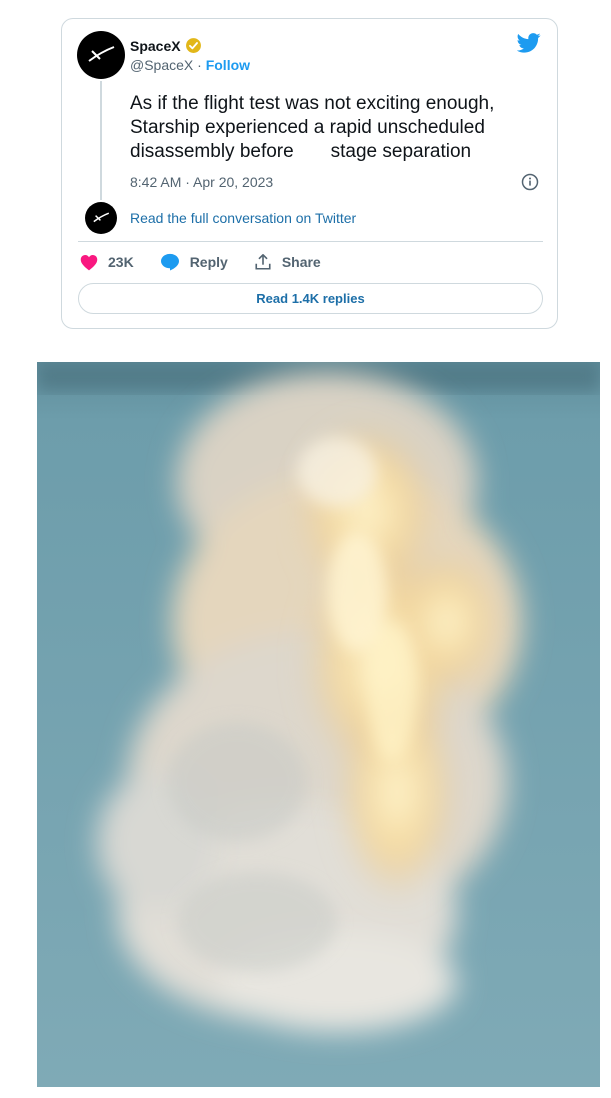 The width and height of the screenshot is (611, 1098). Describe the element at coordinates (155, 46) in the screenshot. I see `display-name: SpaceX` at that location.